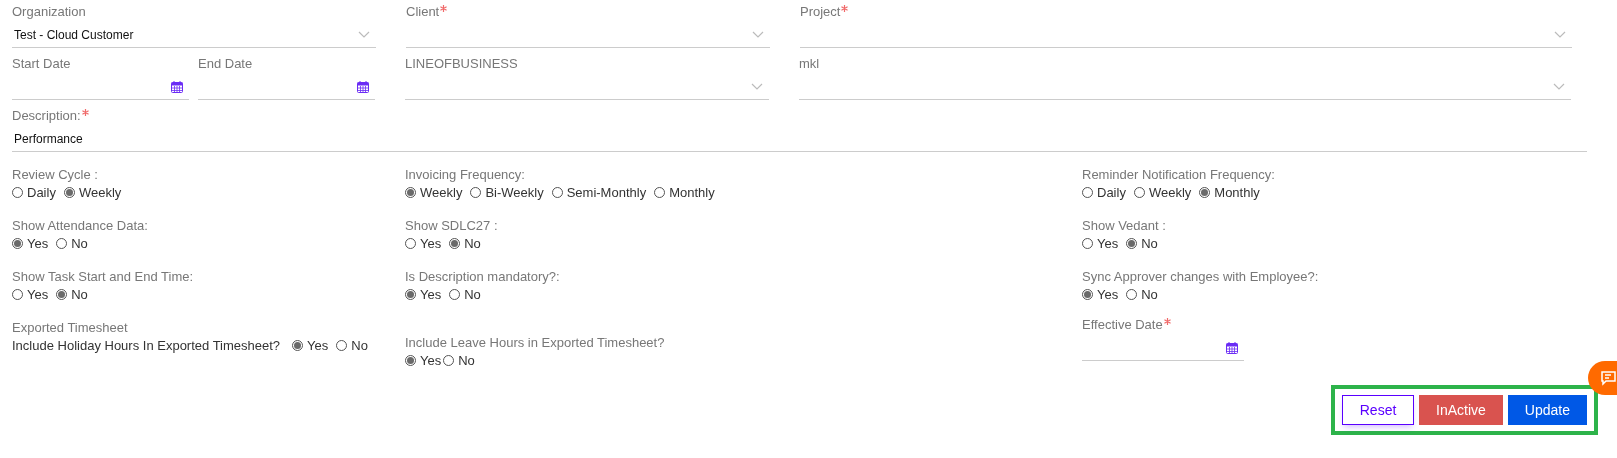  What do you see at coordinates (1124, 226) in the screenshot?
I see `group-label: Show Vedant :` at bounding box center [1124, 226].